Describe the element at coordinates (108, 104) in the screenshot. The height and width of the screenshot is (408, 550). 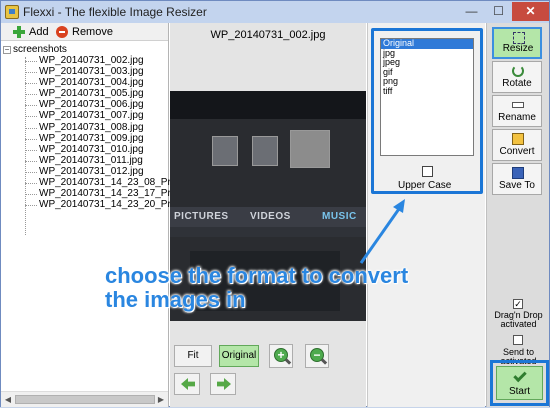
I see `tree-file-item: WP_20140731_006.jpg` at that location.